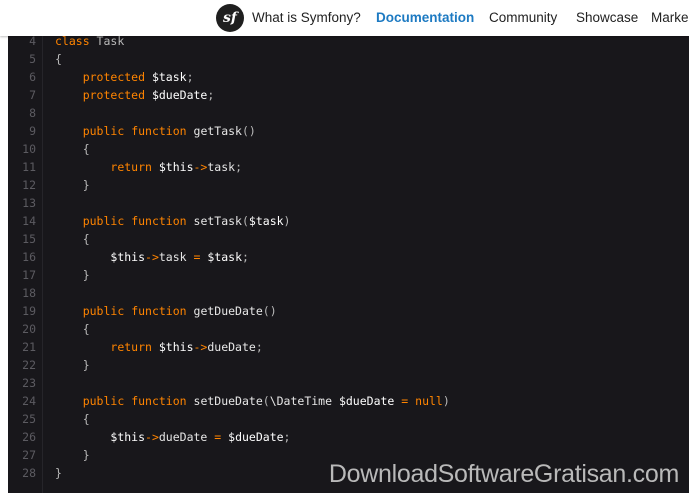 The width and height of the screenshot is (689, 493). I want to click on line-number: 9, so click(32, 131).